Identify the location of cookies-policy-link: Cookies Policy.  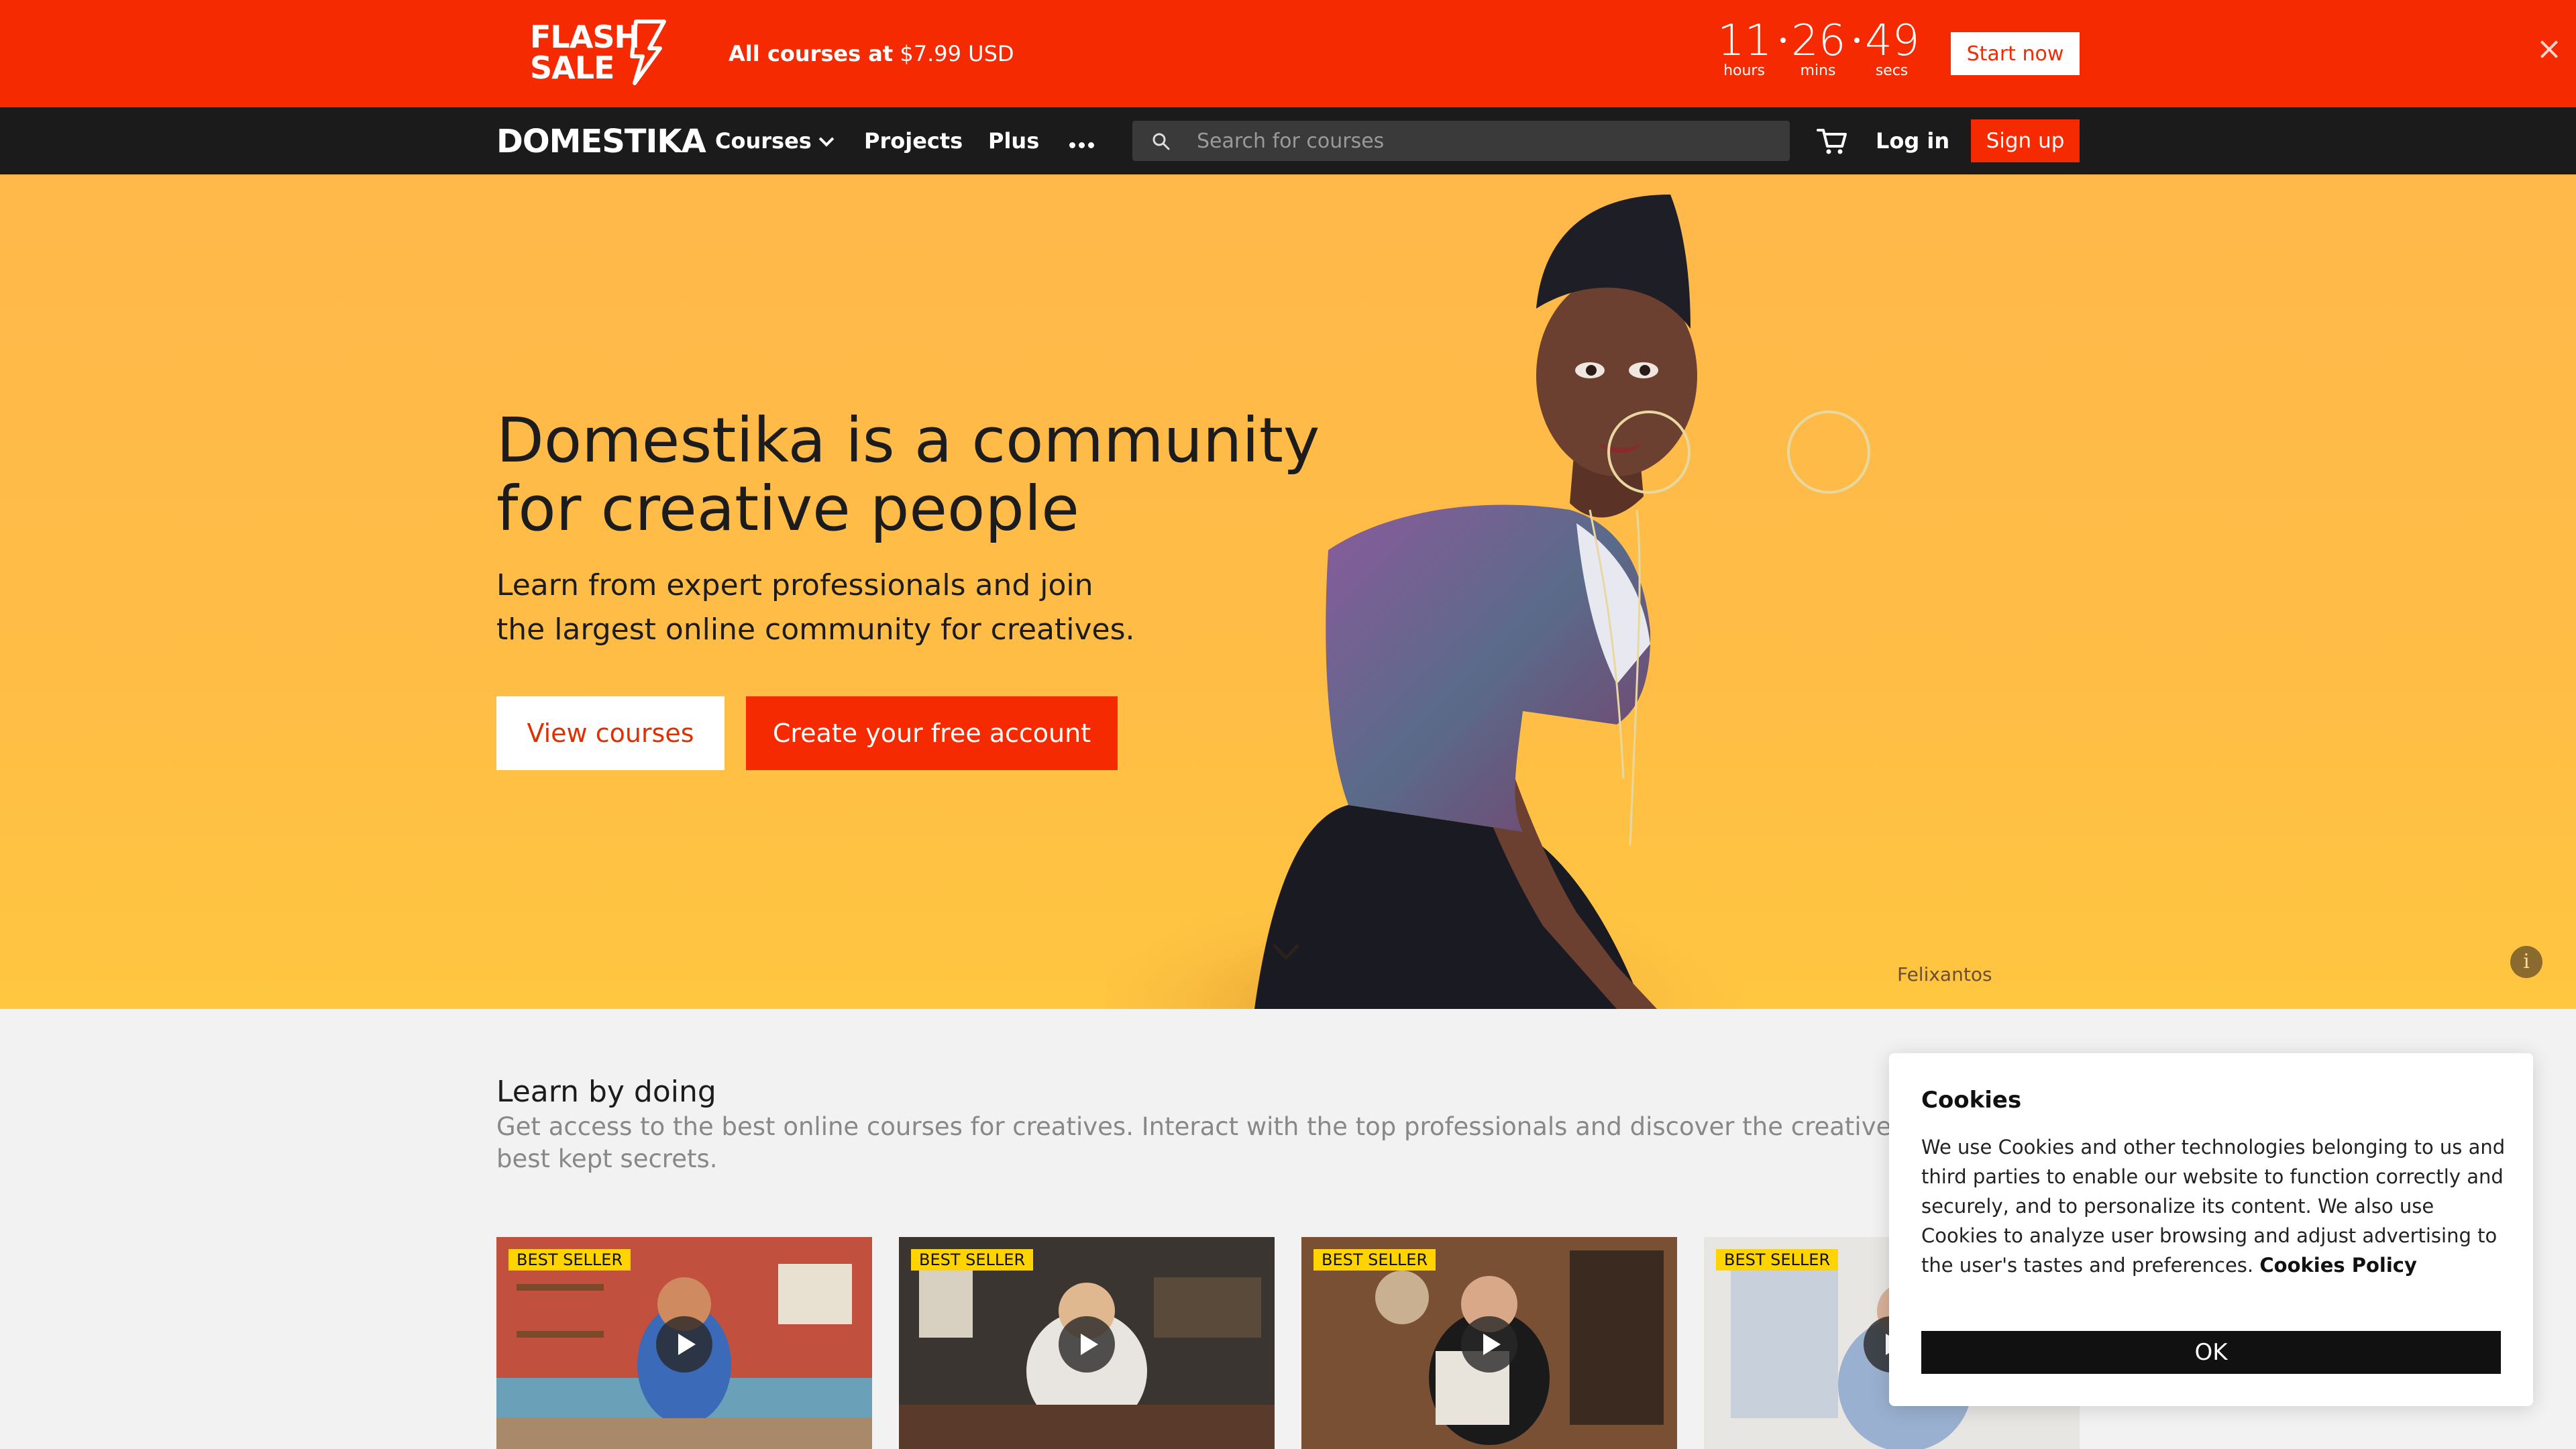
(2338, 1265).